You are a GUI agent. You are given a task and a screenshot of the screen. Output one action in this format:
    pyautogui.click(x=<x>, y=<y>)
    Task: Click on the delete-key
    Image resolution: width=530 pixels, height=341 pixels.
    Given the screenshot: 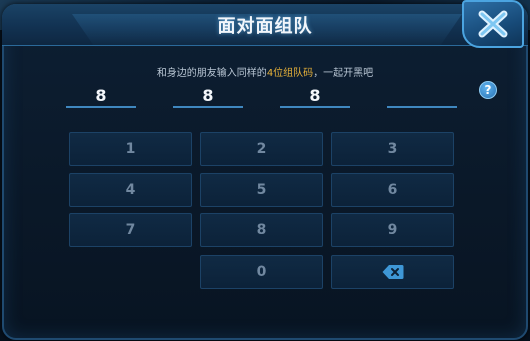 What is the action you would take?
    pyautogui.click(x=392, y=272)
    